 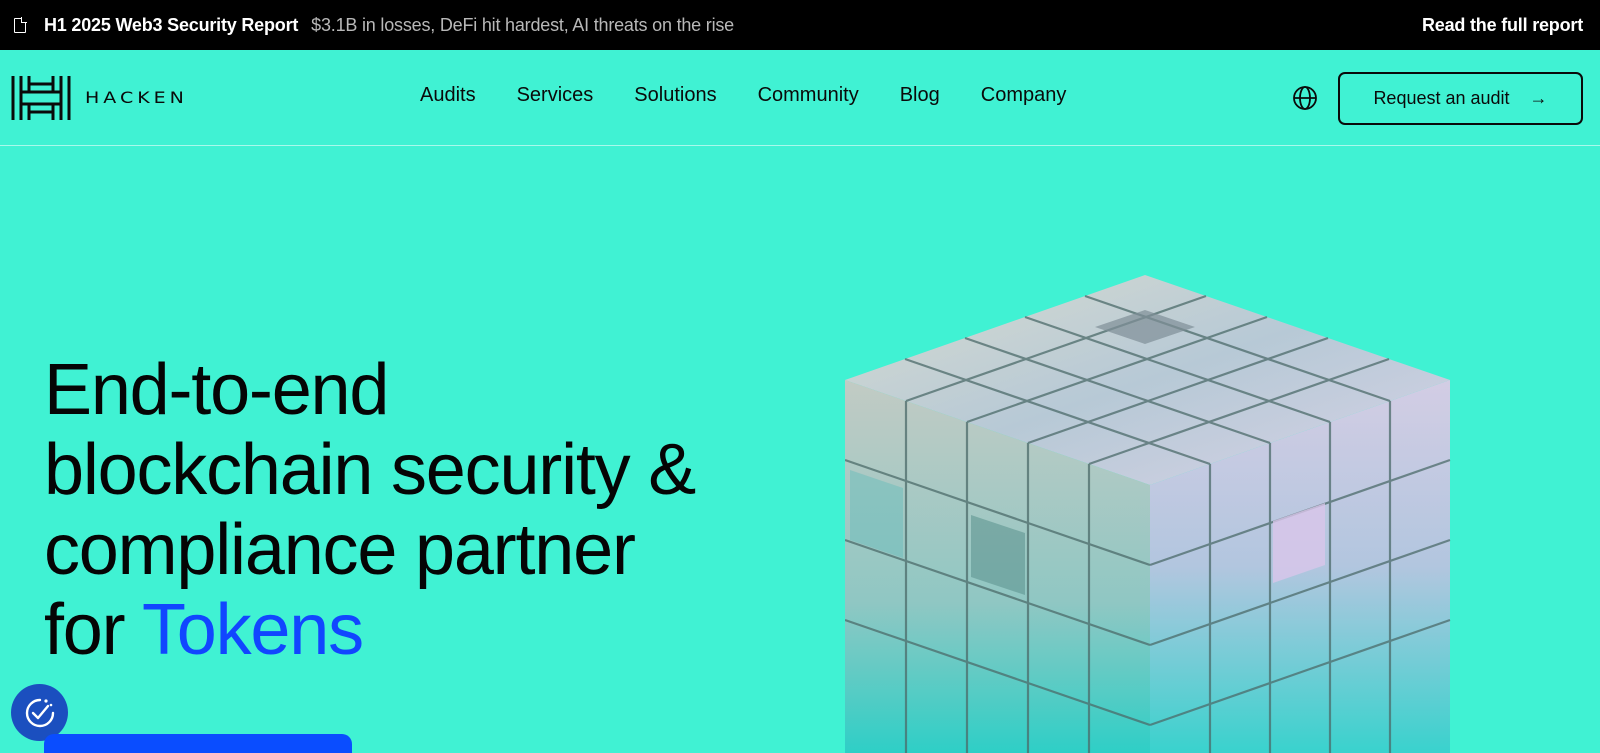 I want to click on hero-title-line-1: End-to-end, so click(x=216, y=390).